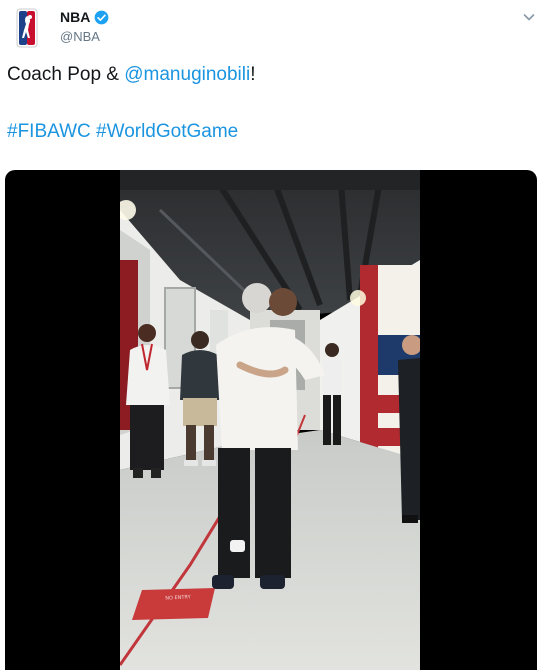  Describe the element at coordinates (187, 74) in the screenshot. I see `mention-link: @manuginobili` at that location.